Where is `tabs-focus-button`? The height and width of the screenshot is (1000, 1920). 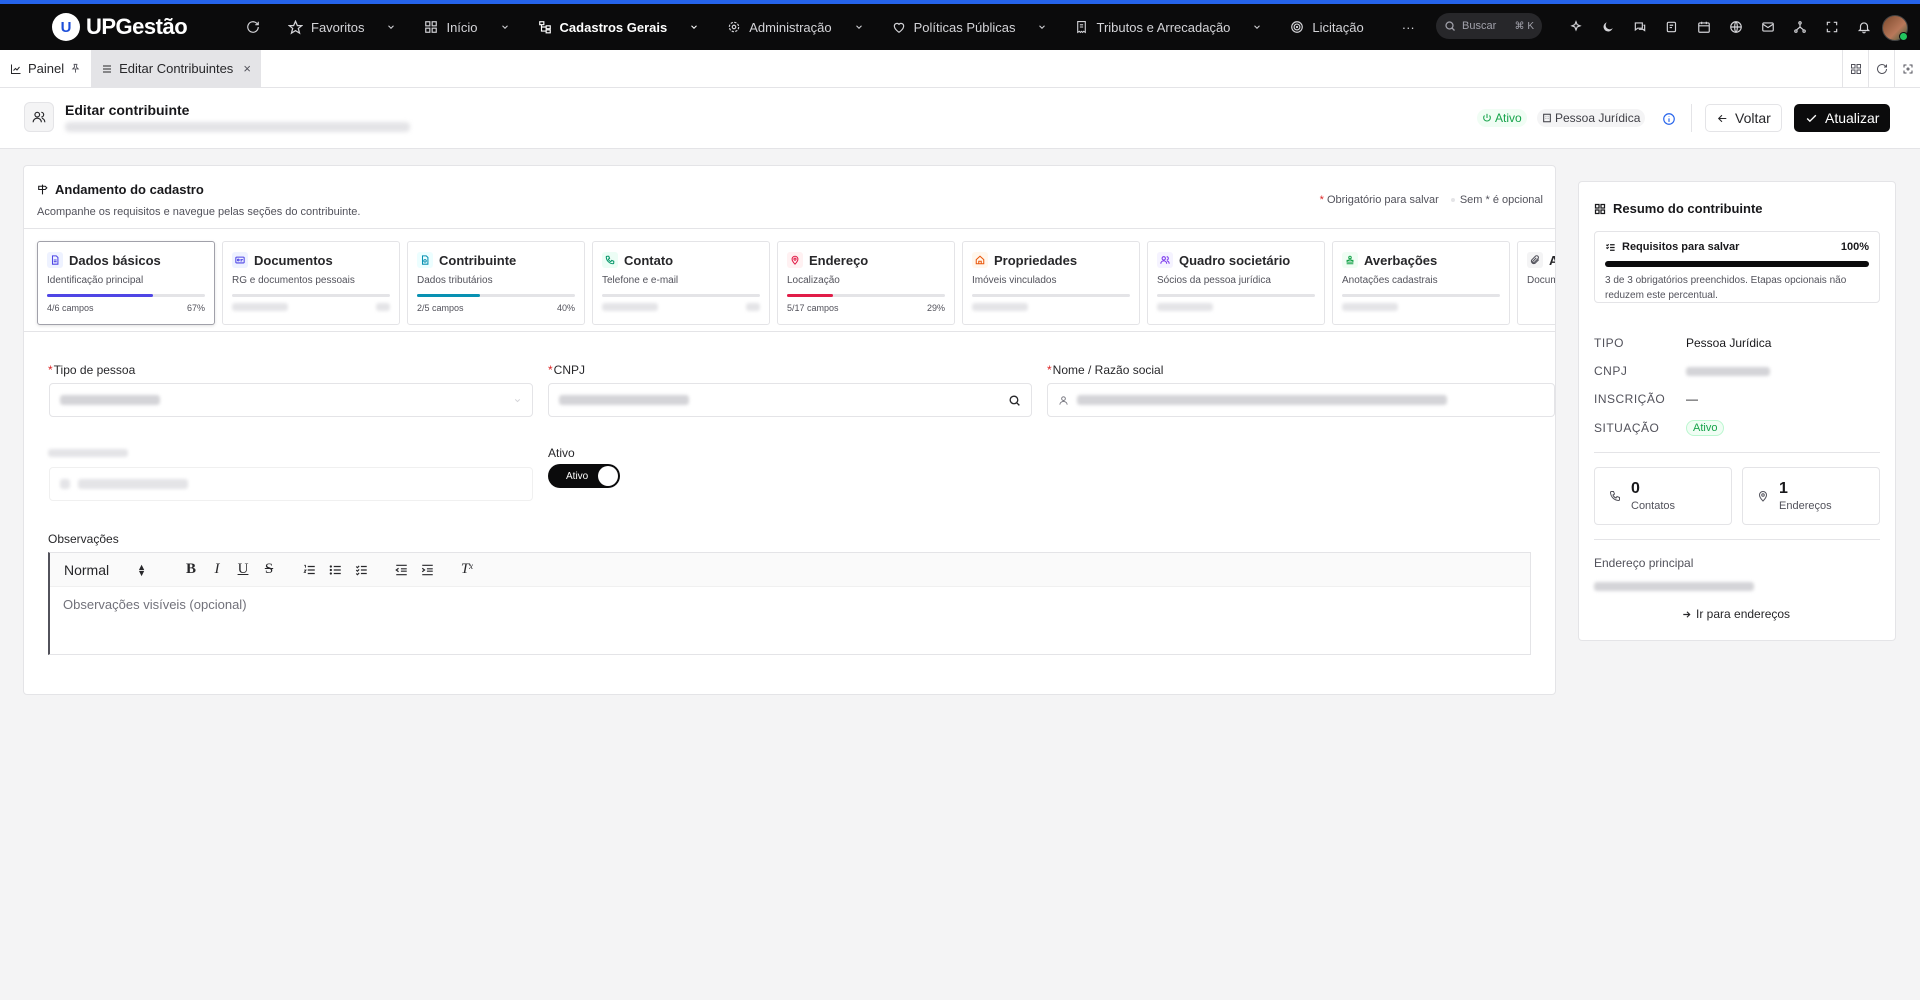 tabs-focus-button is located at coordinates (1907, 69).